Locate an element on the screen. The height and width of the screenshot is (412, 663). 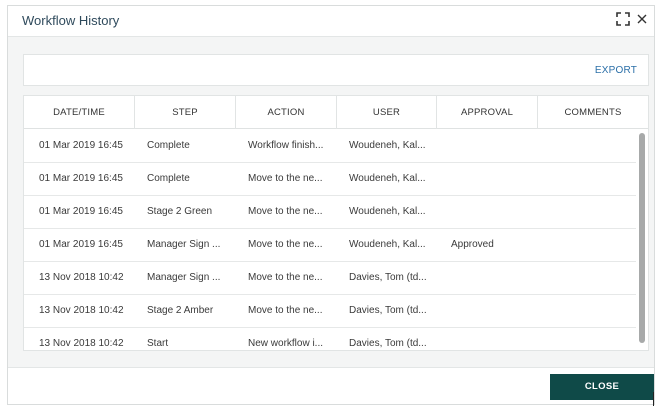
column-header-approval: APPROVAL is located at coordinates (487, 112).